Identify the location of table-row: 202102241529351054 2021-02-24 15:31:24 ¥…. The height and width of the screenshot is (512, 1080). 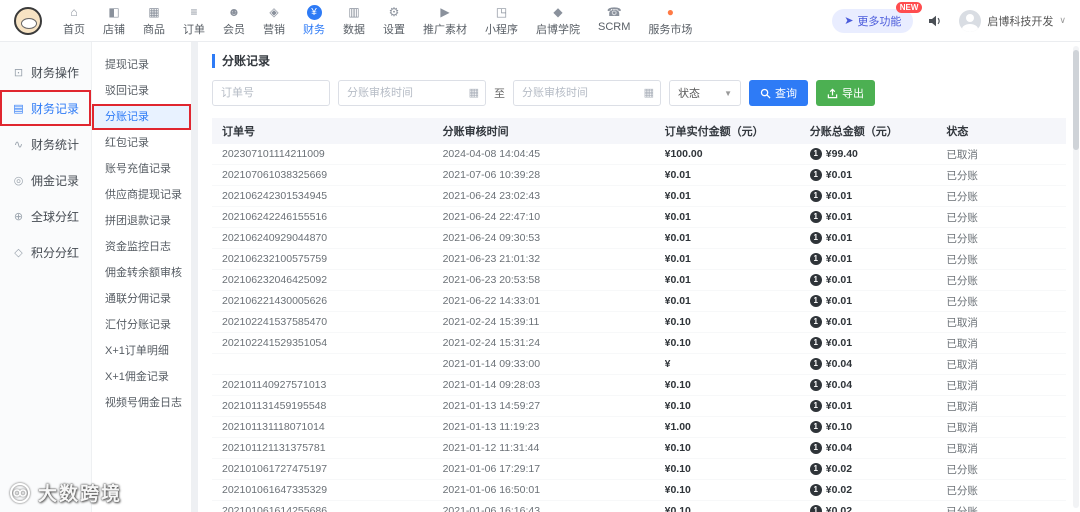
(639, 343).